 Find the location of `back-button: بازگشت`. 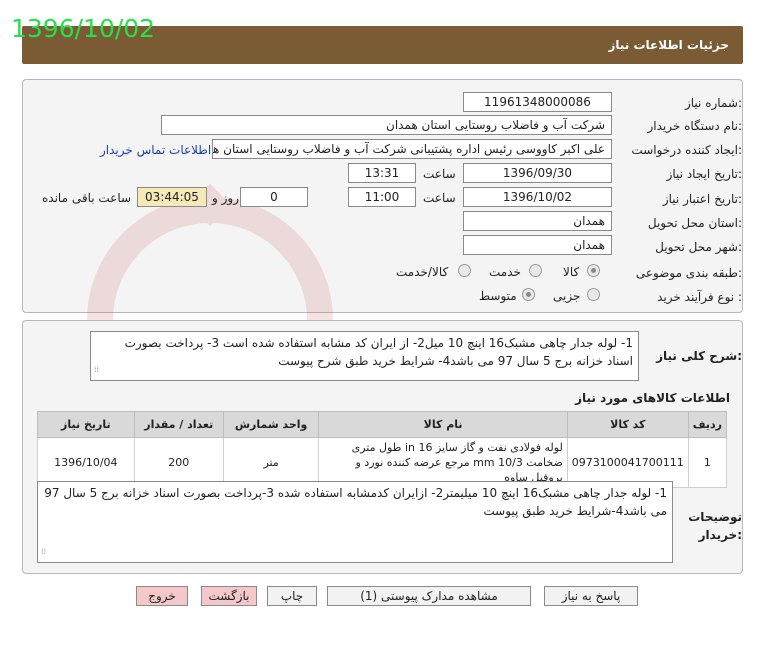

back-button: بازگشت is located at coordinates (229, 596).